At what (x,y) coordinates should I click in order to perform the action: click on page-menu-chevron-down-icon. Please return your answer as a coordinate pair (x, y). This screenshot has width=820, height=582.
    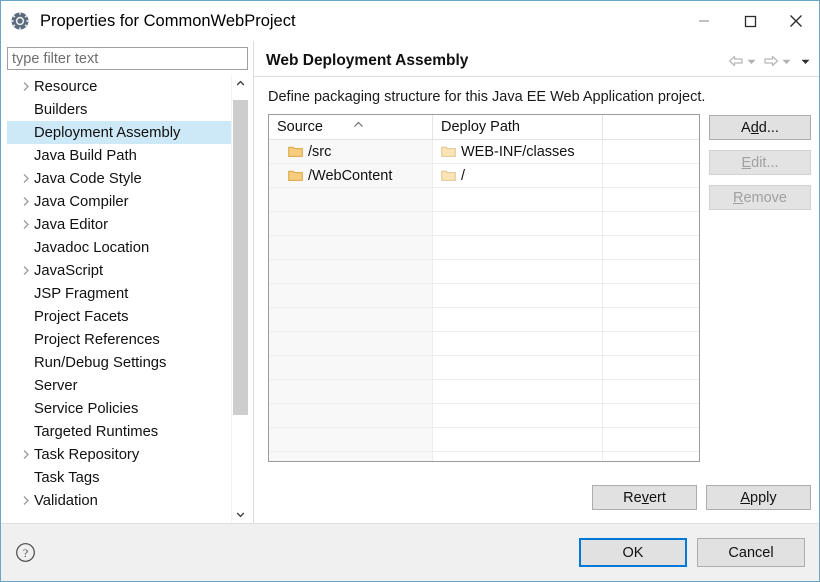
    Looking at the image, I should click on (805, 61).